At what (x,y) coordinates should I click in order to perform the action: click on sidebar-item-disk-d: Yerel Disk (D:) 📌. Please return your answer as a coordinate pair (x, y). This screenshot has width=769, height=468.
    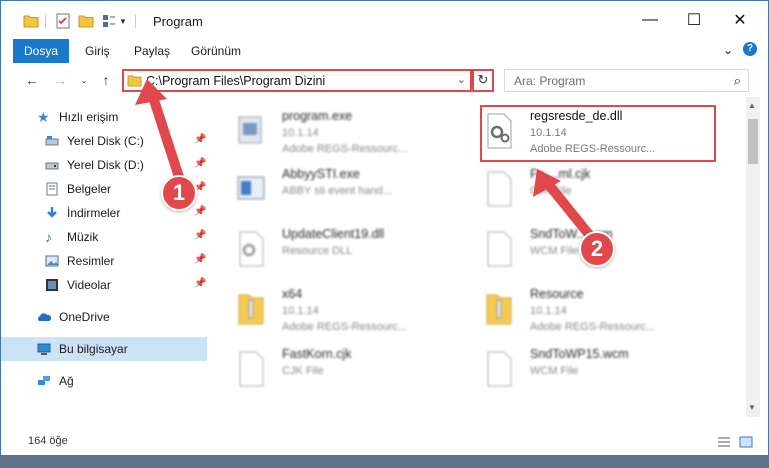
    Looking at the image, I should click on (104, 165).